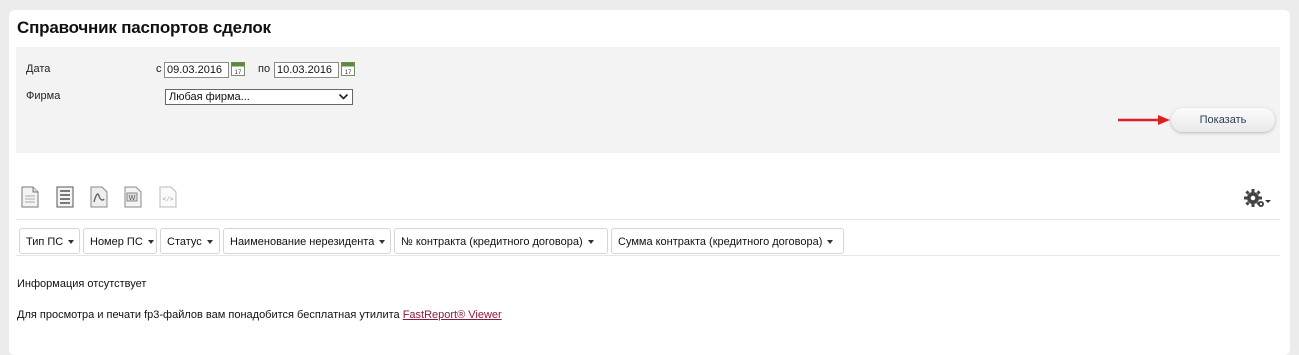 The width and height of the screenshot is (1299, 355). What do you see at coordinates (348, 73) in the screenshot?
I see `calendar-to-day: 17` at bounding box center [348, 73].